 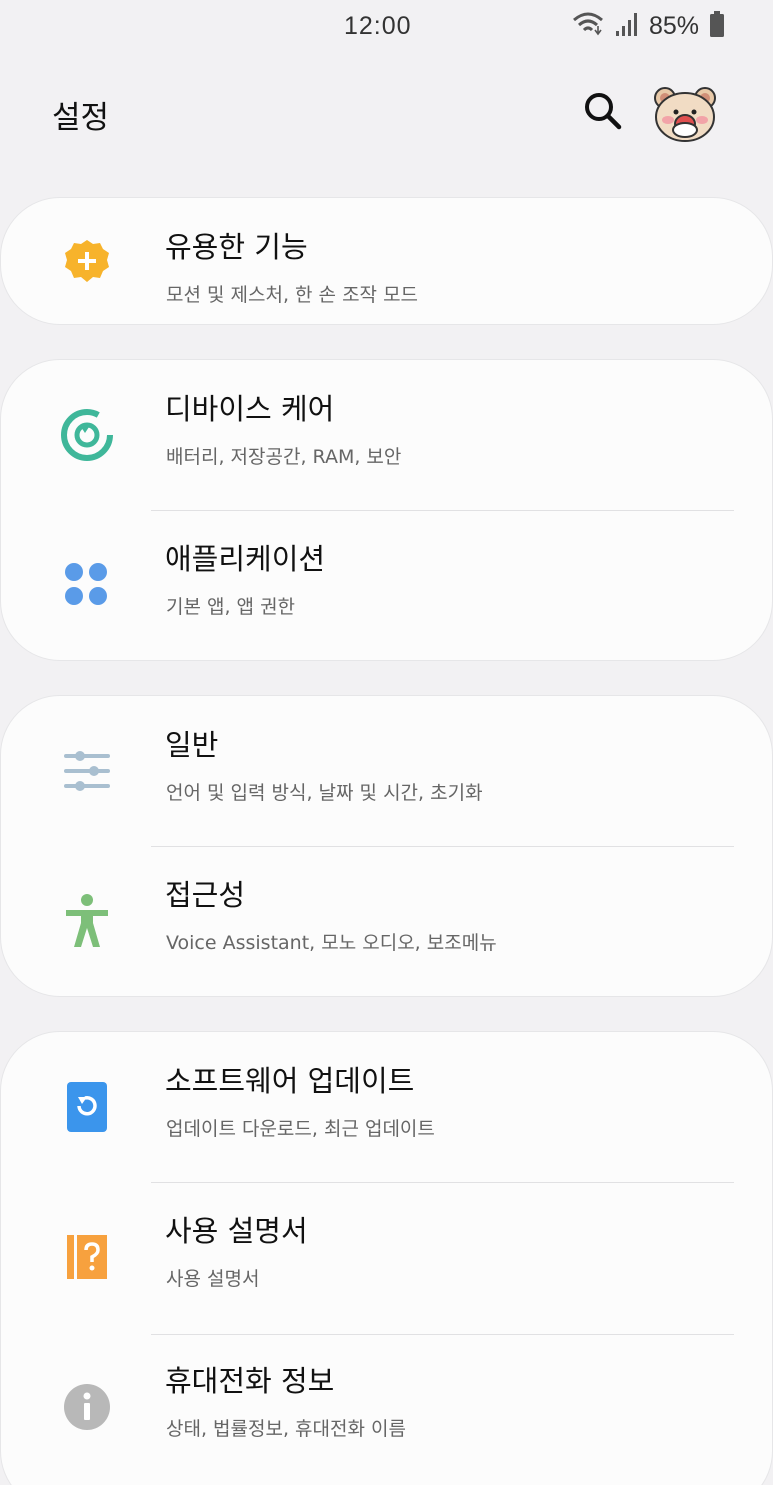 I want to click on app-header: 설정, so click(x=386, y=112).